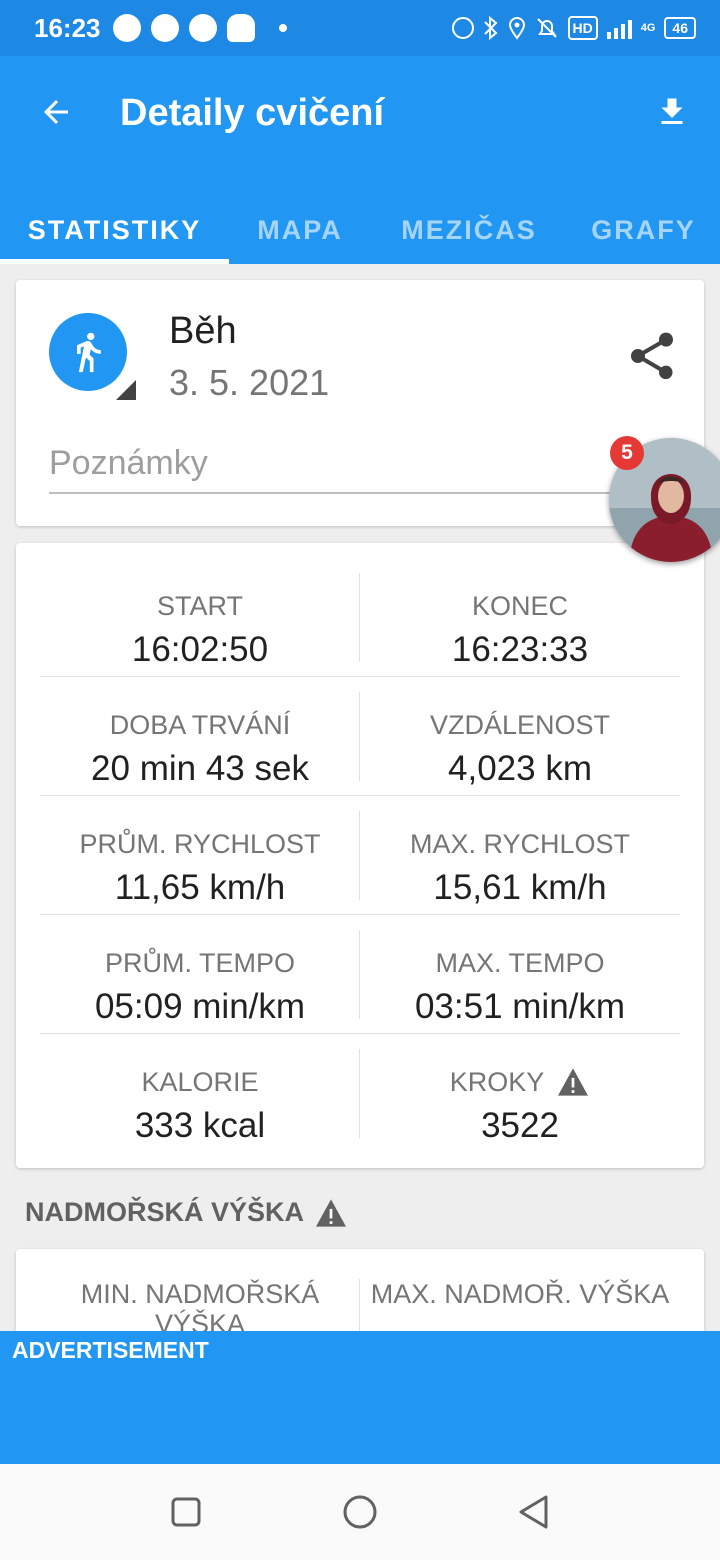  Describe the element at coordinates (582, 28) in the screenshot. I see `hd-voice-icon: HD` at that location.